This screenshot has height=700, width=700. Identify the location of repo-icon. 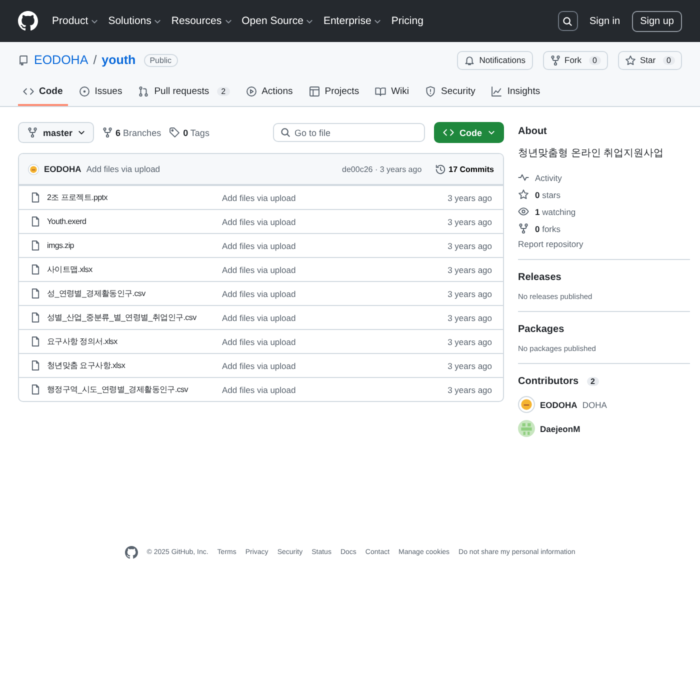
(23, 60).